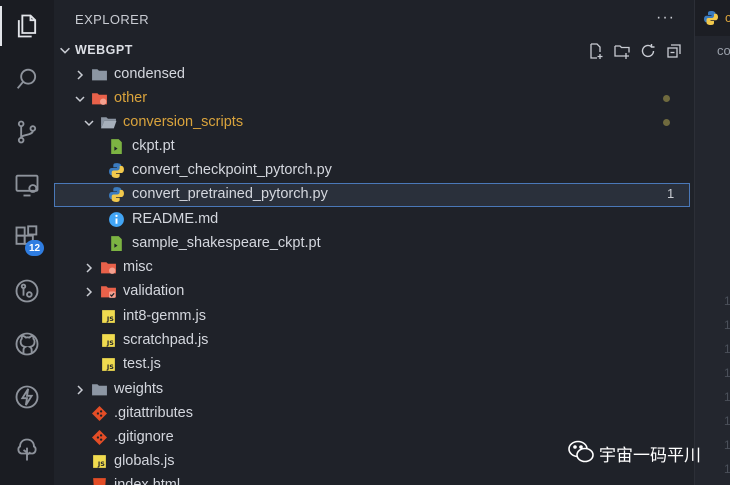 The image size is (730, 485). I want to click on tree-file-convert-checkpoint: convert_checkpoint_pytorch.py, so click(372, 171).